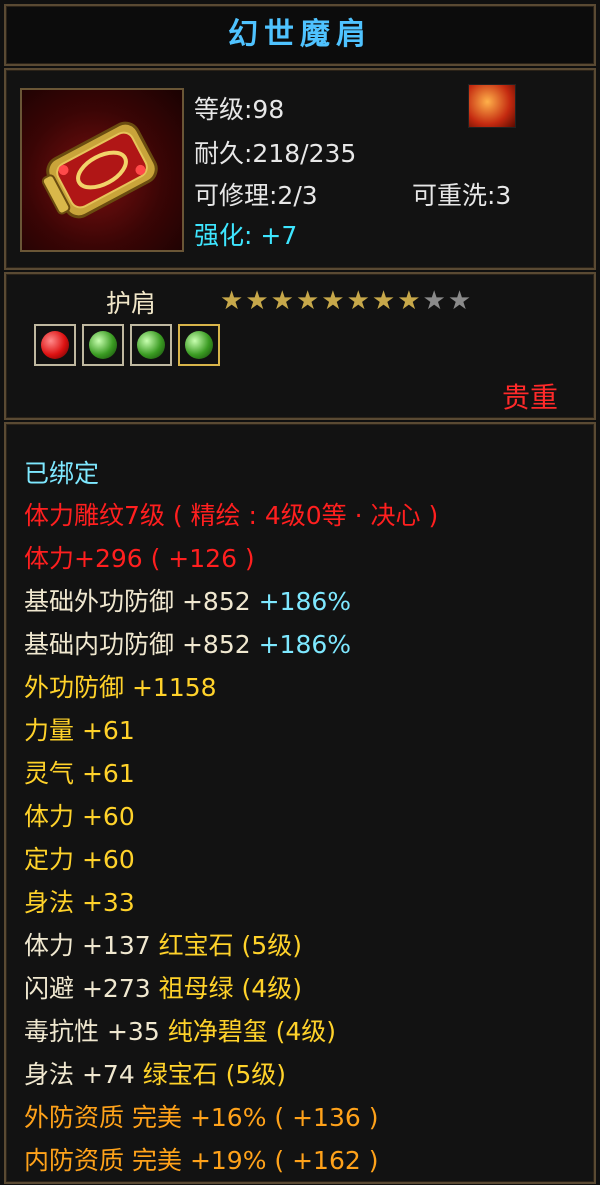 The image size is (600, 1185). Describe the element at coordinates (256, 195) in the screenshot. I see `item-repair-count: 可修理:2/3` at that location.